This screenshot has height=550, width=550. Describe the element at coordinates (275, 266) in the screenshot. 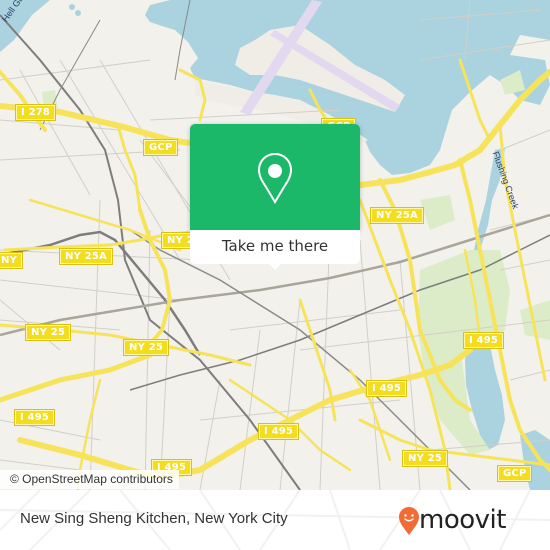

I see `popup-tail` at that location.